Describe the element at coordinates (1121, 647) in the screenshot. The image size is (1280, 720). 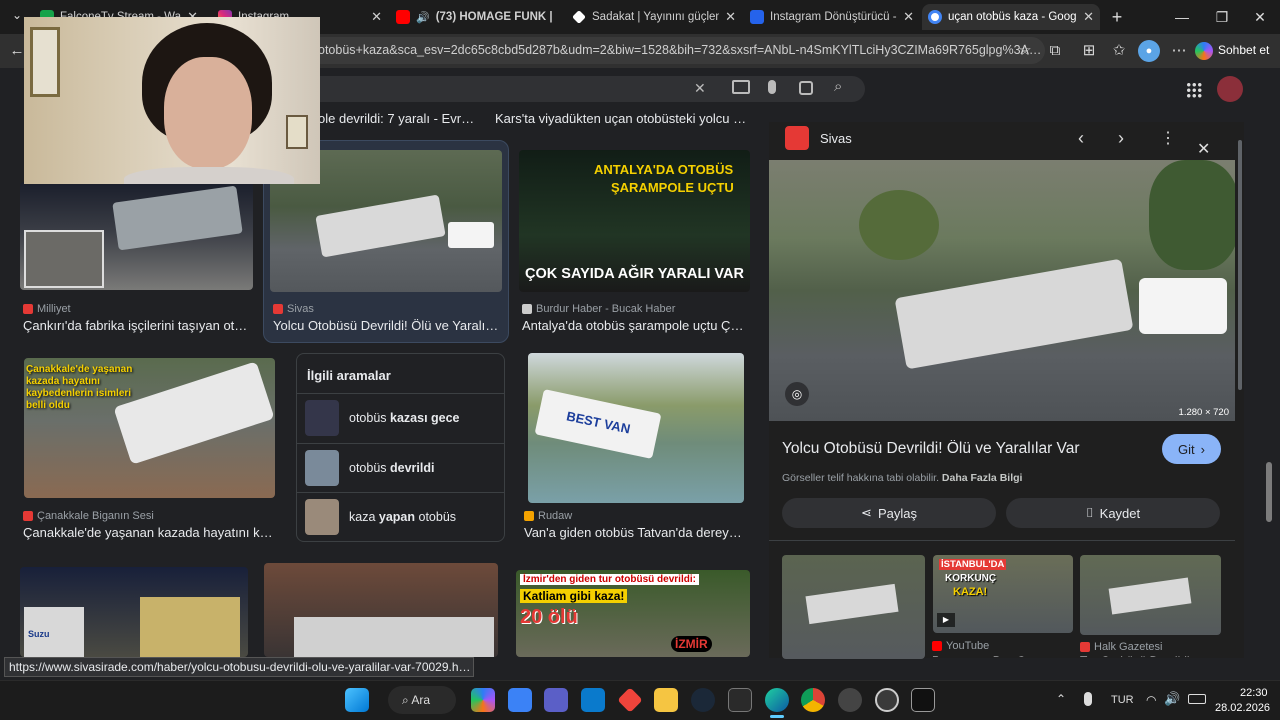
I see `related-source: Halk Gazetesi` at that location.